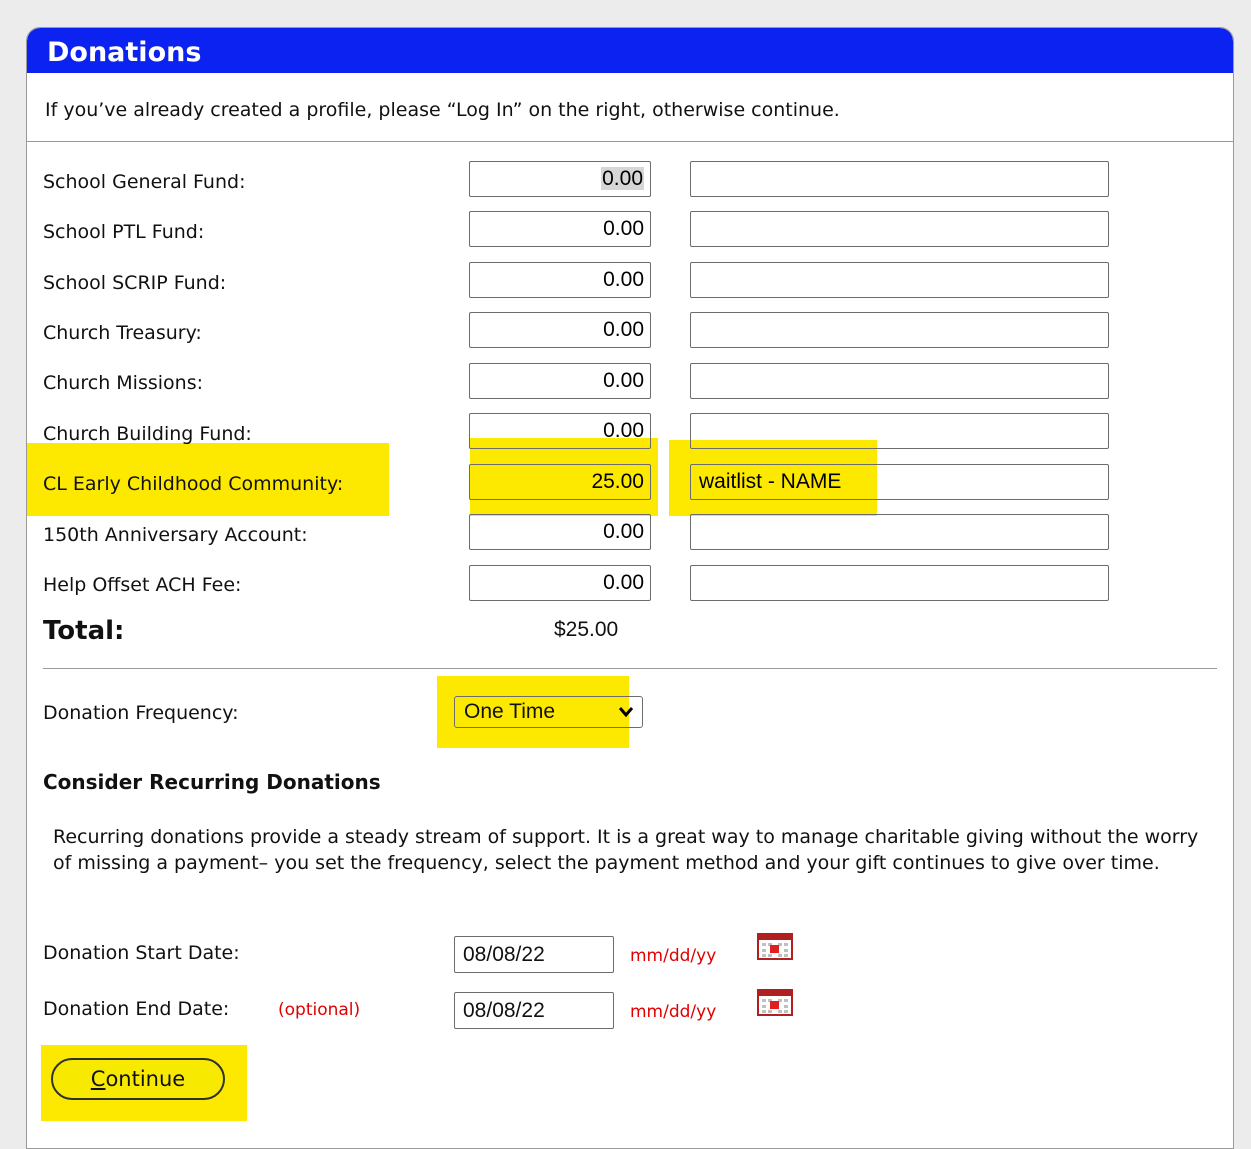  Describe the element at coordinates (212, 782) in the screenshot. I see `recurring-title: Consider Recurring Donations` at that location.